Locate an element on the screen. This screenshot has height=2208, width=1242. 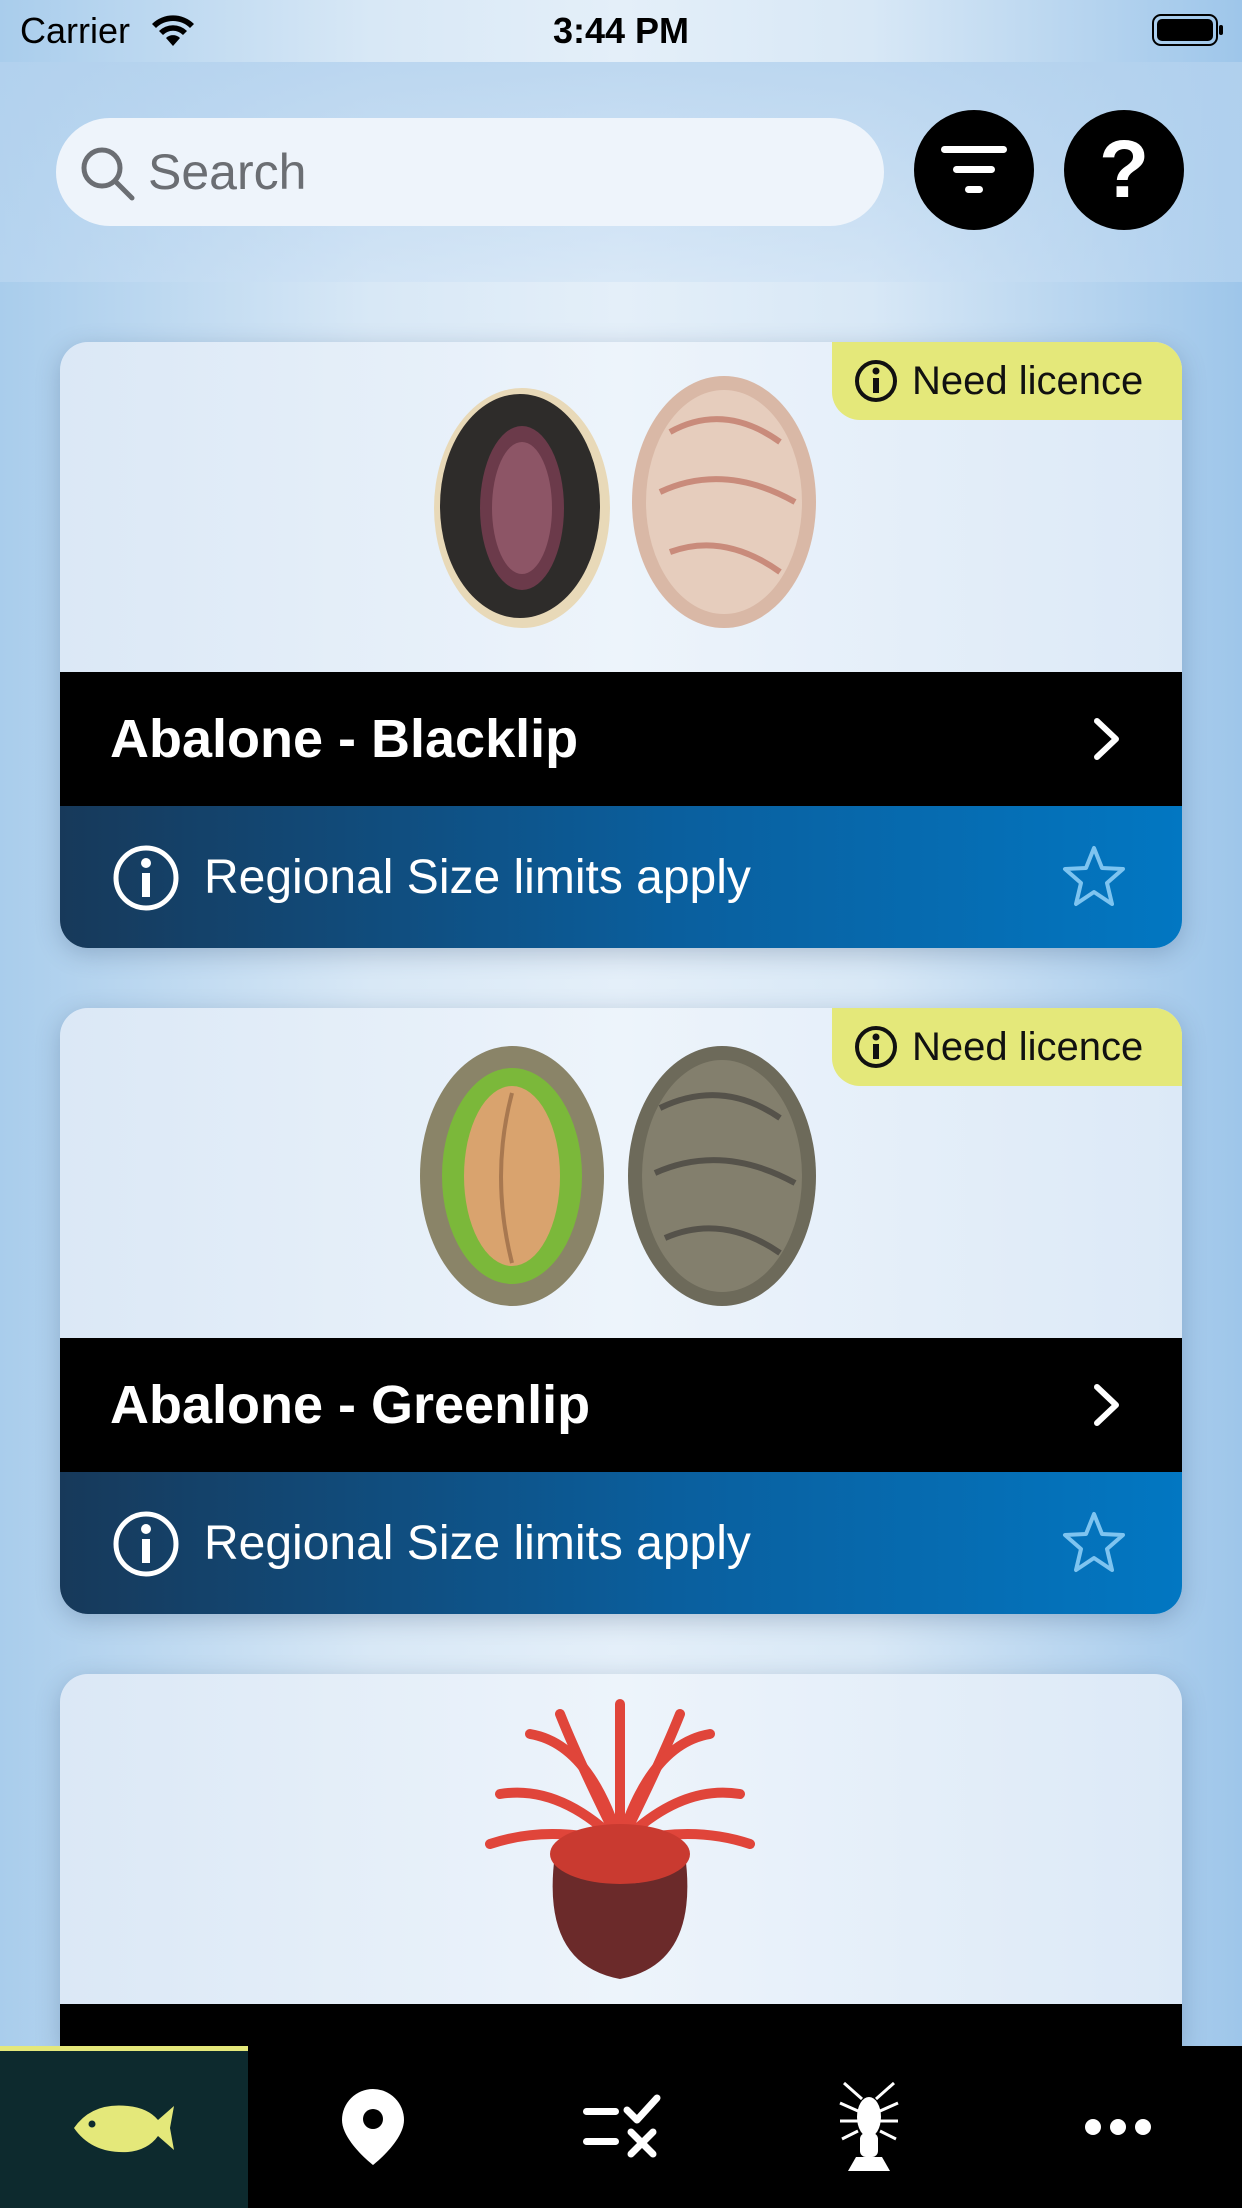
search-bar is located at coordinates (470, 172).